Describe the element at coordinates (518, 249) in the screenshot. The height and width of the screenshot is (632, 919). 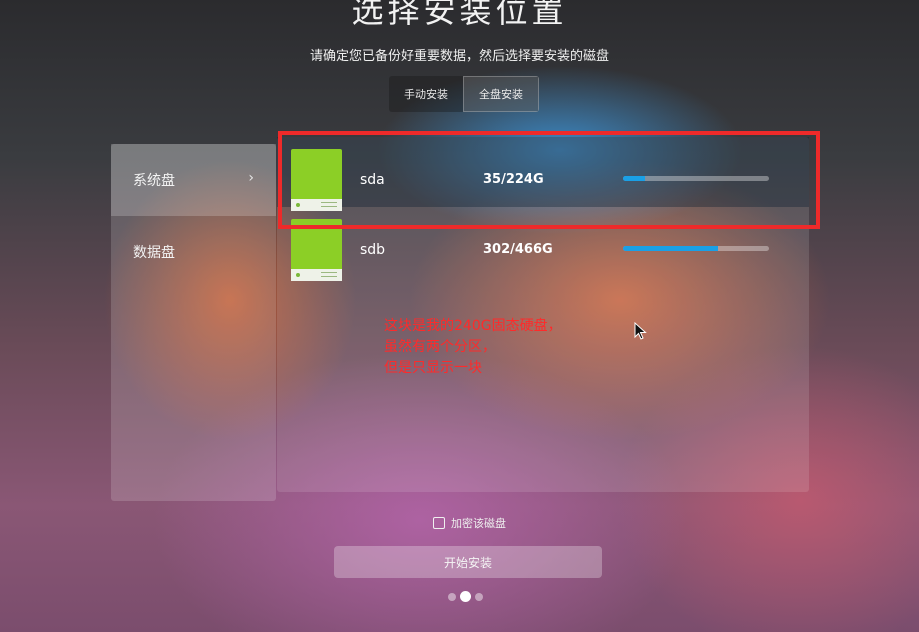
I see `disk-size: 302/466G` at that location.